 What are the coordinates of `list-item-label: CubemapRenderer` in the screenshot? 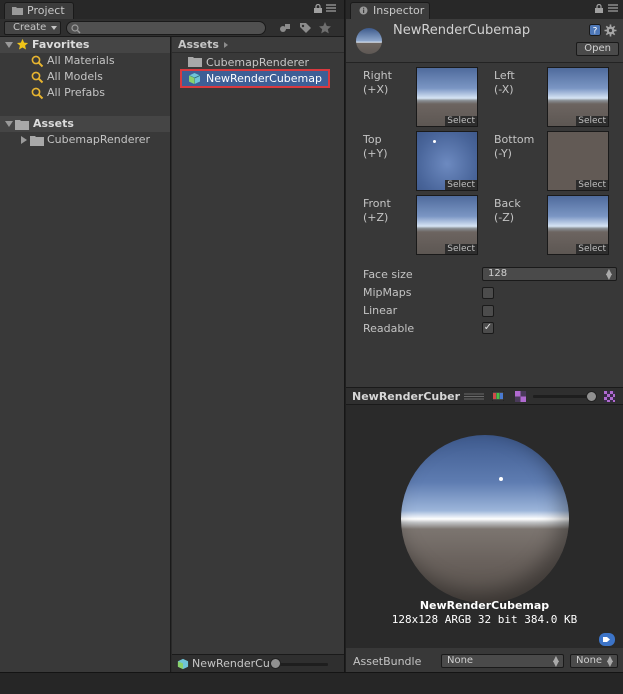 It's located at (258, 62).